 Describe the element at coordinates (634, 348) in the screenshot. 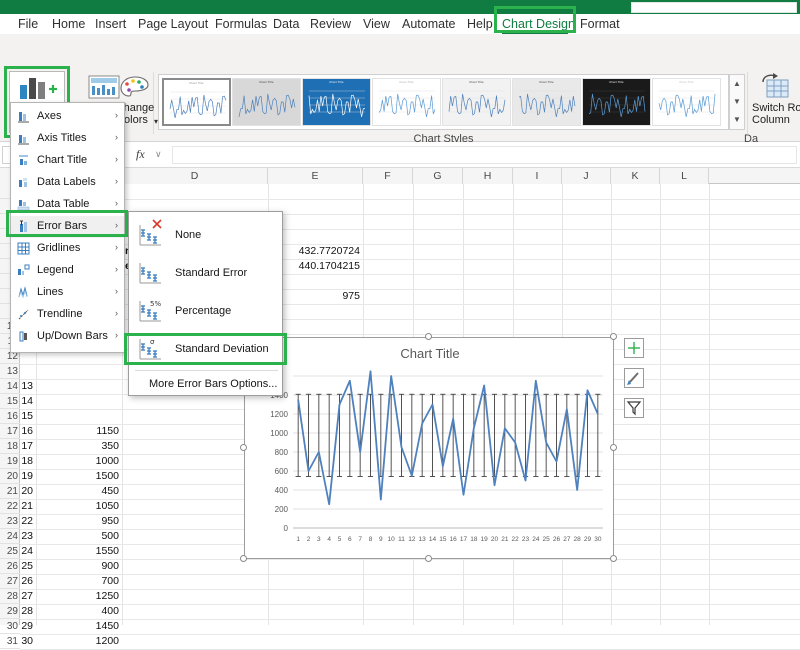

I see `chart-elements-button` at that location.